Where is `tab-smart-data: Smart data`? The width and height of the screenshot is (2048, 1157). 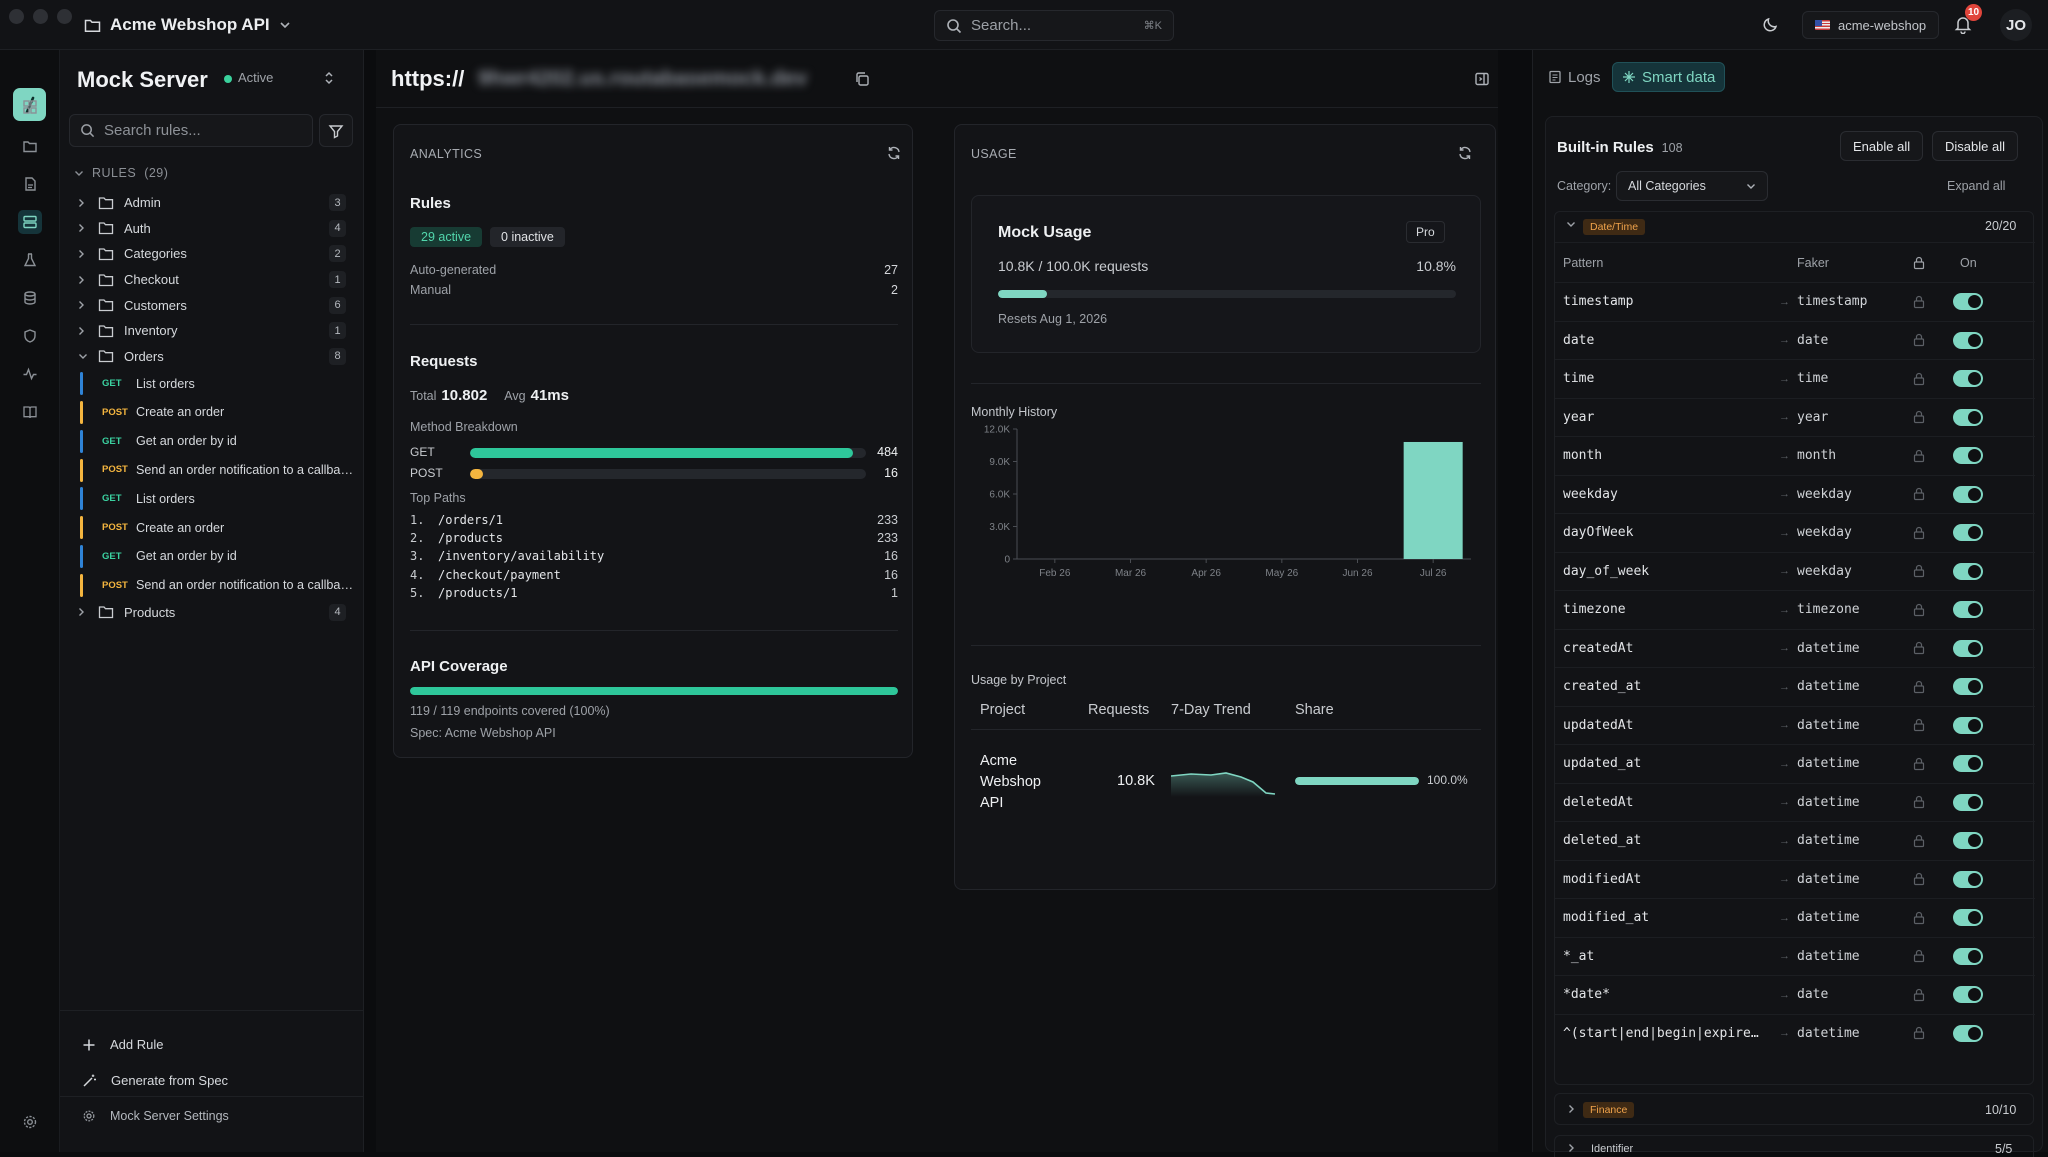 tab-smart-data: Smart data is located at coordinates (1669, 77).